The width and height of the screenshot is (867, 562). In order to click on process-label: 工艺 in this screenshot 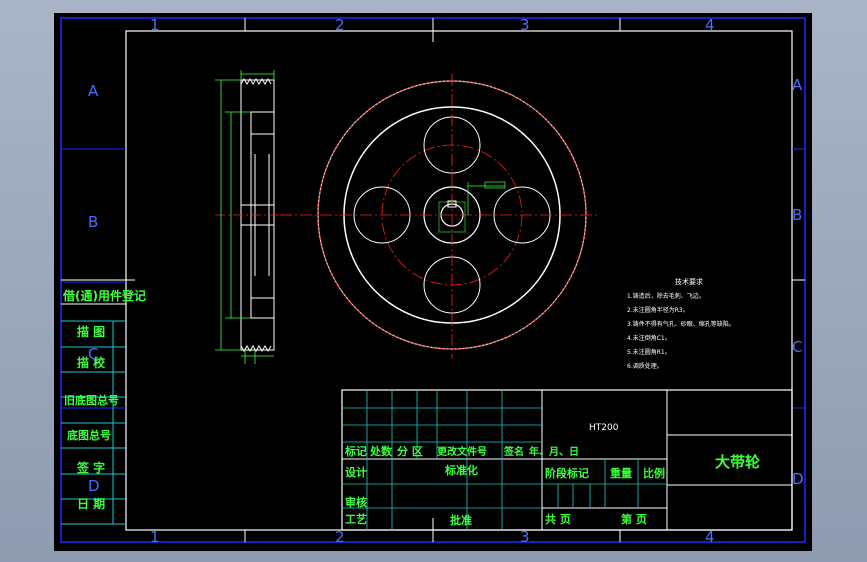, I will do `click(356, 519)`.